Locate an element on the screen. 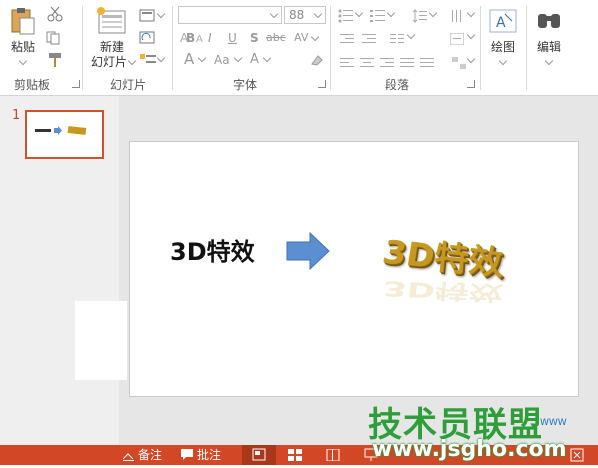  paste-dropdown-icon is located at coordinates (23, 61).